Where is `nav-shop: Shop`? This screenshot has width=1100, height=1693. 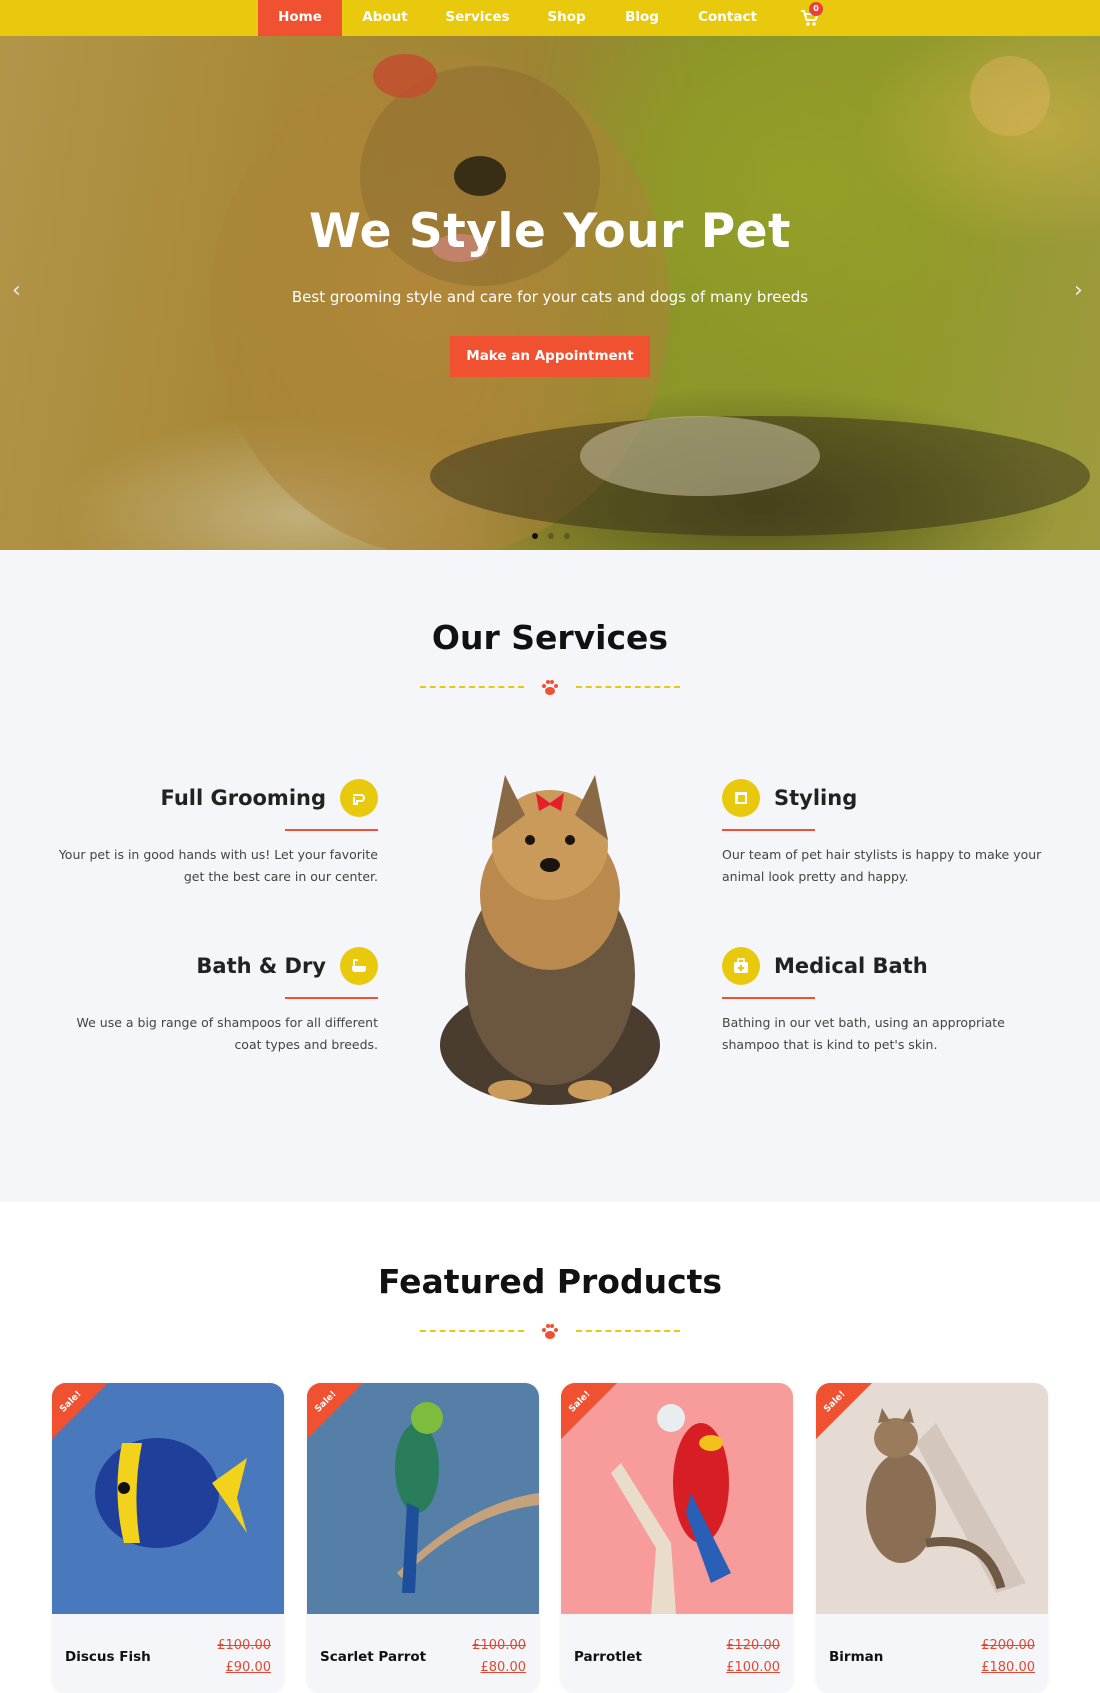
nav-shop: Shop is located at coordinates (566, 18).